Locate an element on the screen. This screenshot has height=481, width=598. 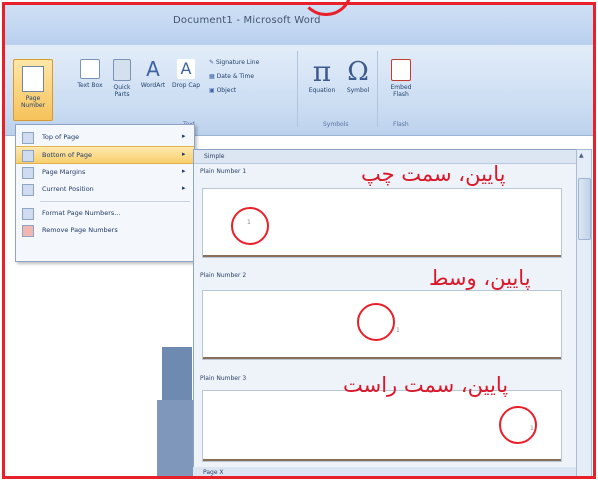
menu-item-bottom-of-page: Bottom of Page ▸ is located at coordinates (105, 155).